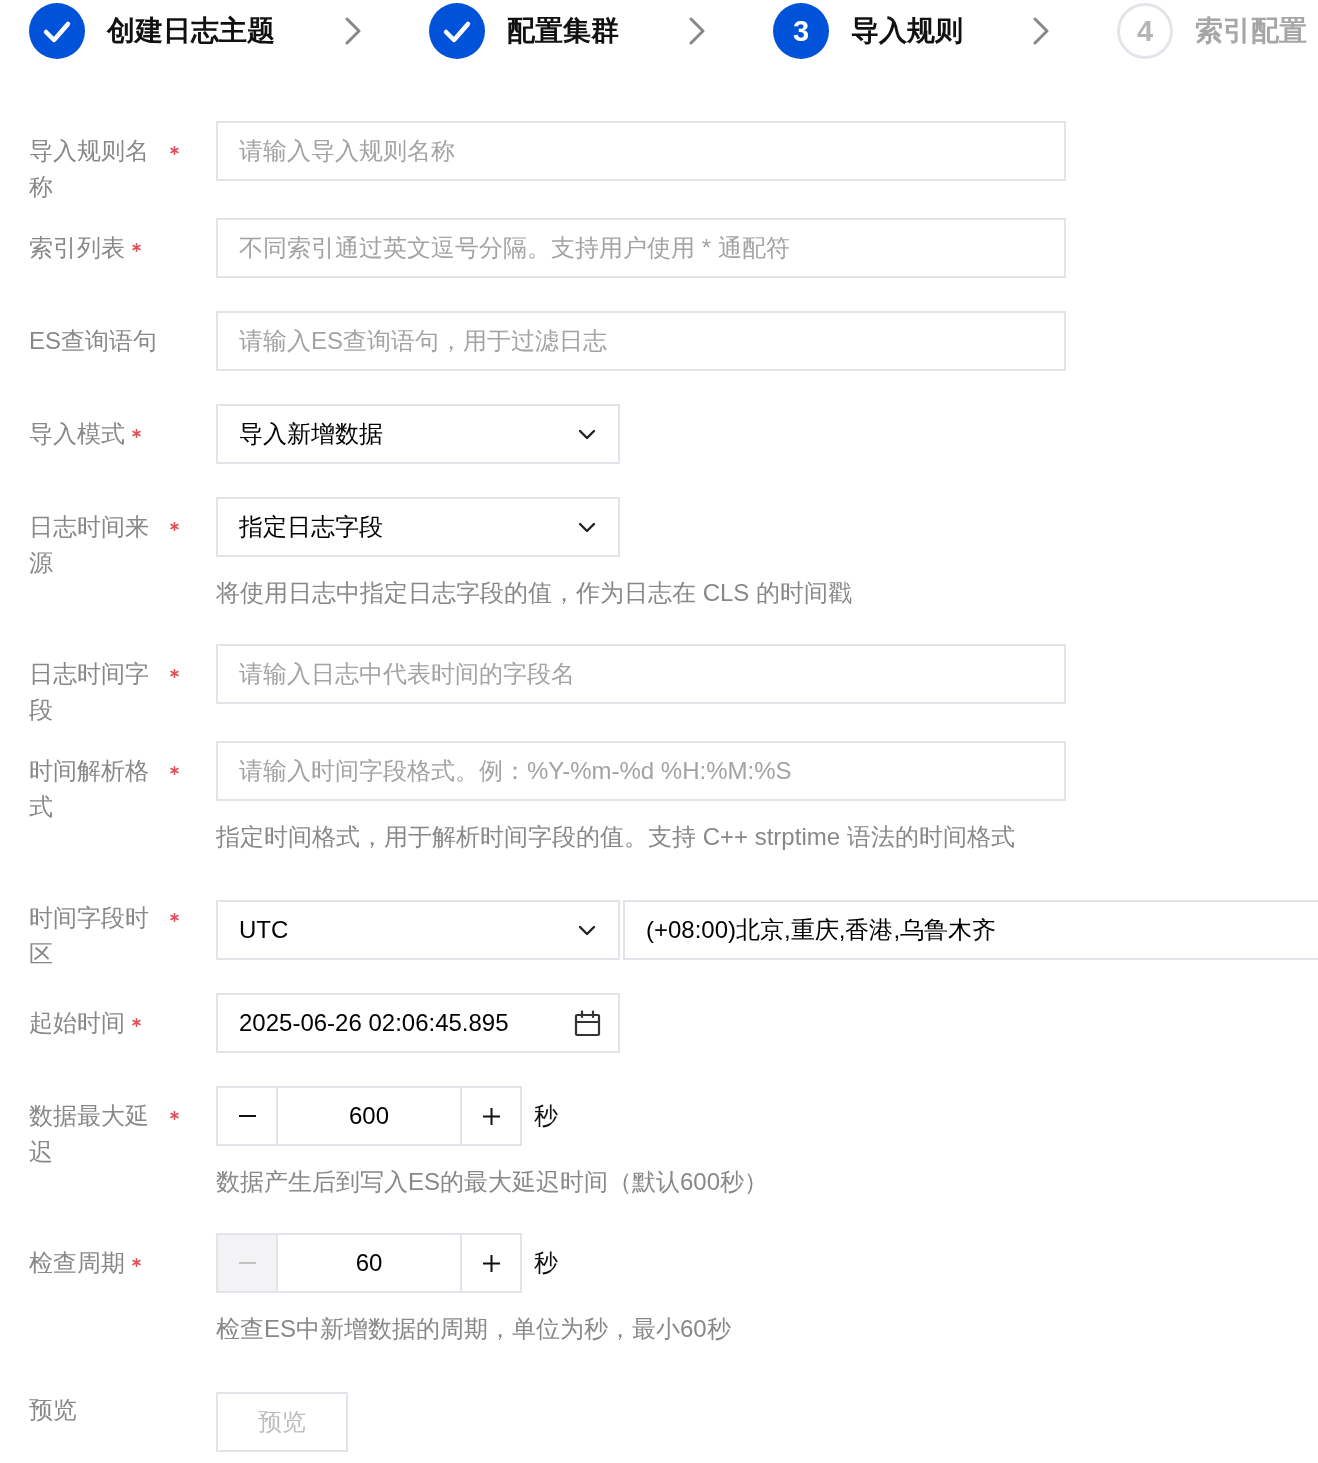 This screenshot has width=1318, height=1463. I want to click on input-field: 请输入导入规则名称, so click(641, 151).